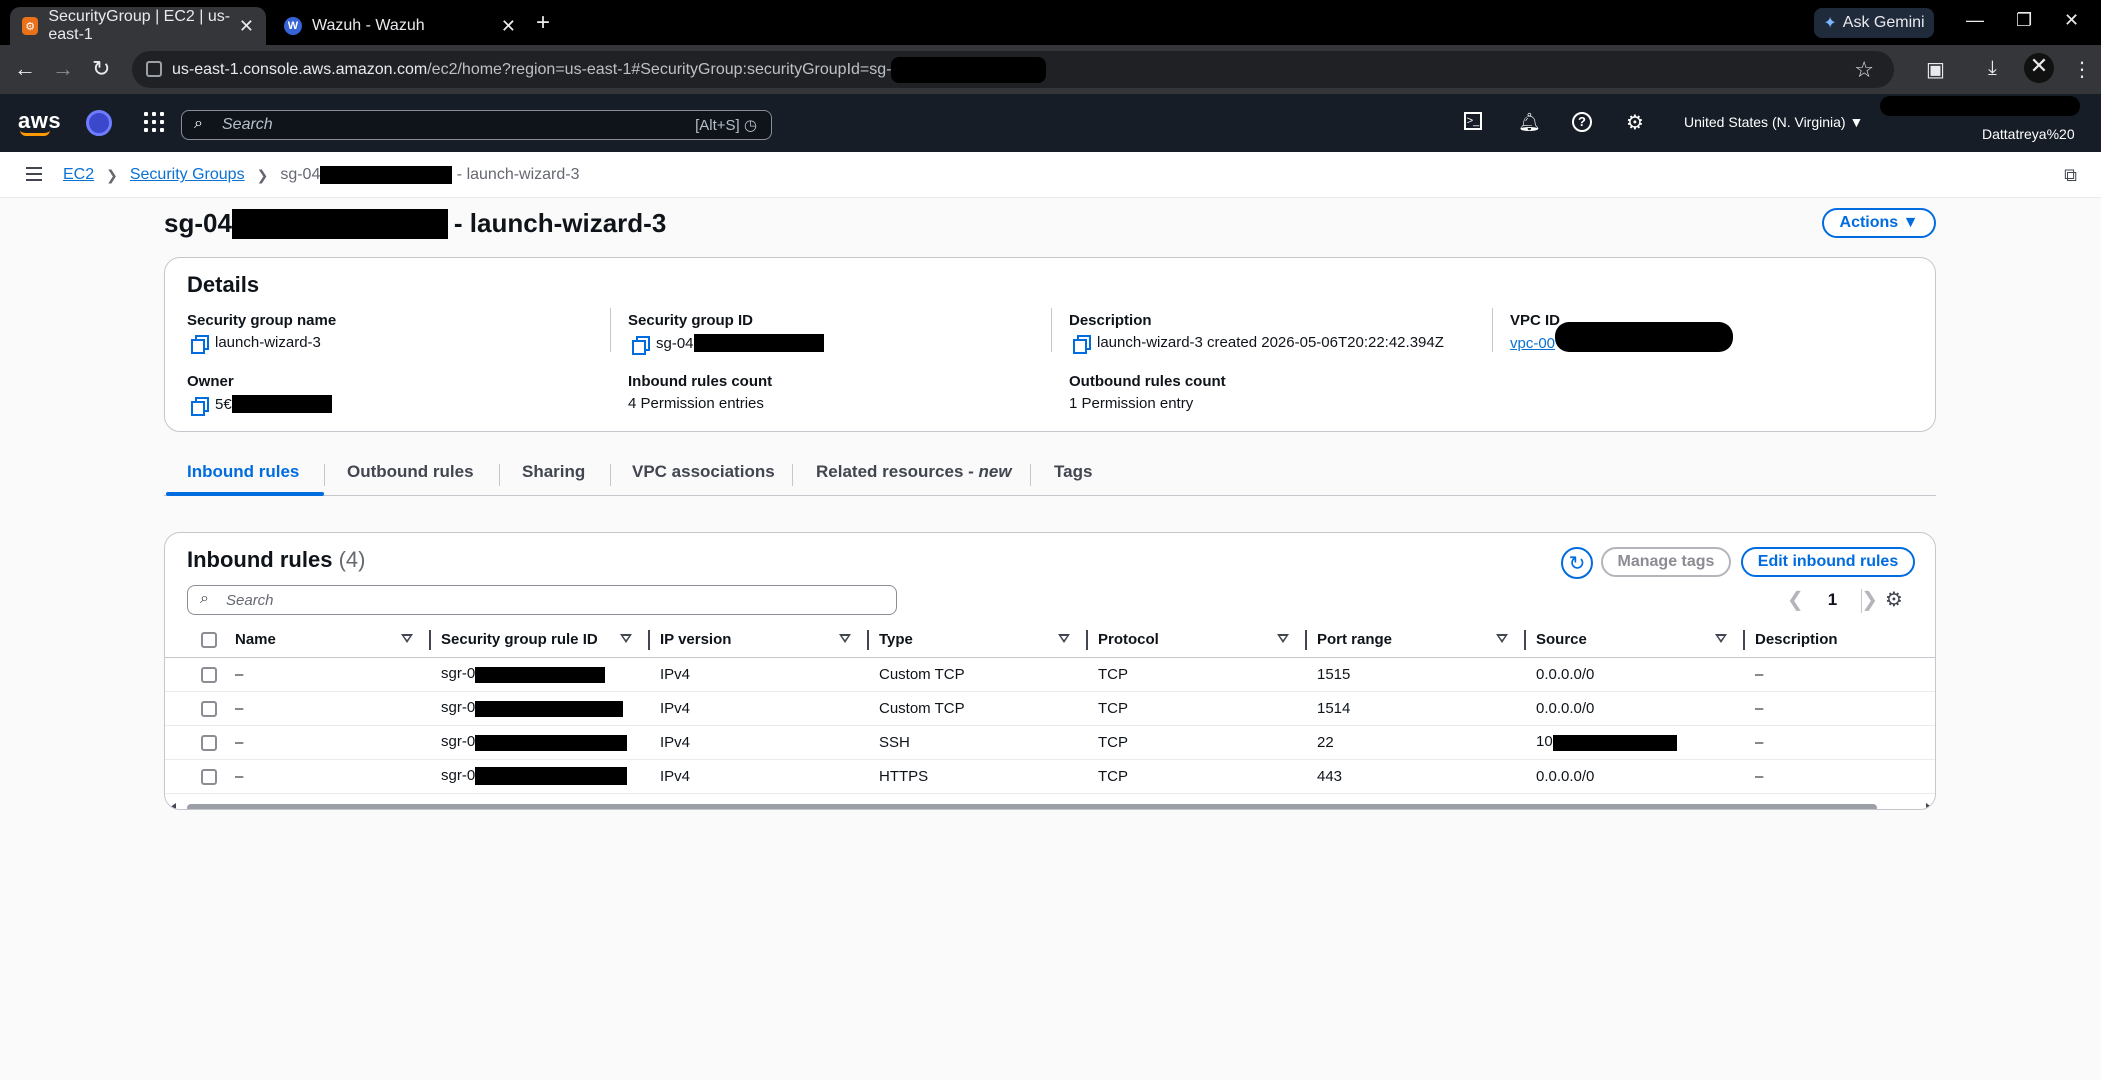  Describe the element at coordinates (276, 560) in the screenshot. I see `inbound-rules-heading: Inbound rules (4)` at that location.